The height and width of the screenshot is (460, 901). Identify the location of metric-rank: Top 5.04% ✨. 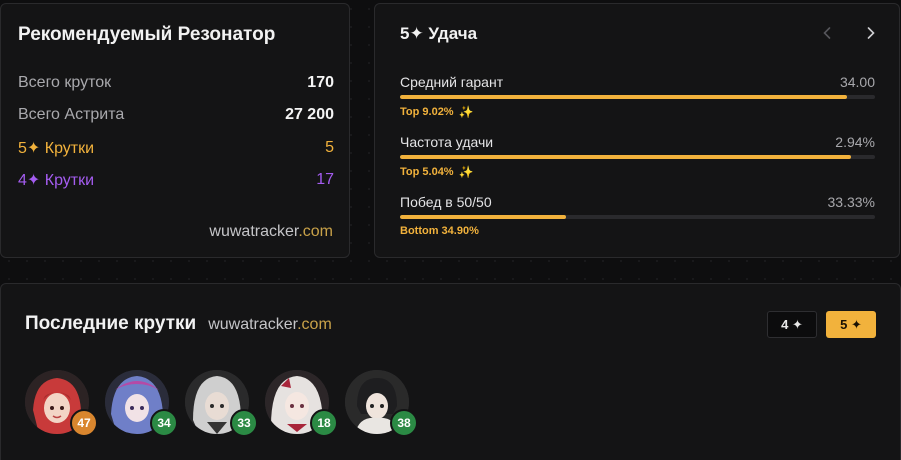
(637, 172).